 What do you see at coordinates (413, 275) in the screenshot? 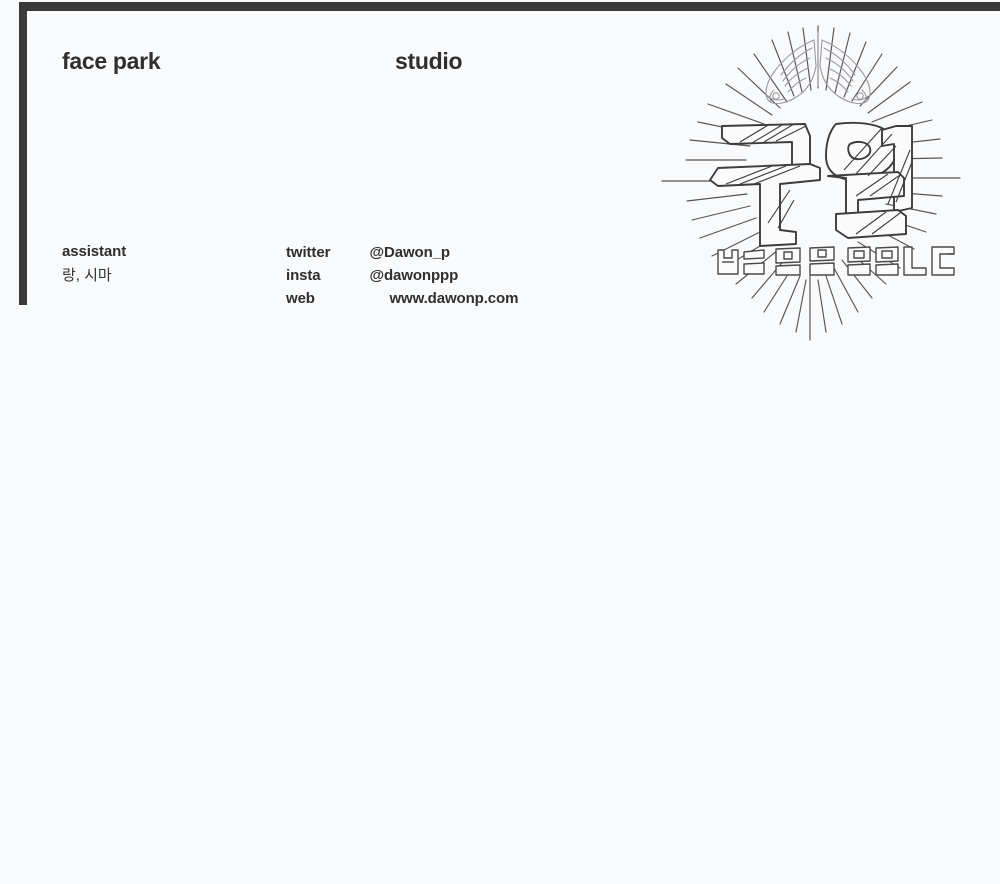
I see `contact-value-insta: @dawonppp` at bounding box center [413, 275].